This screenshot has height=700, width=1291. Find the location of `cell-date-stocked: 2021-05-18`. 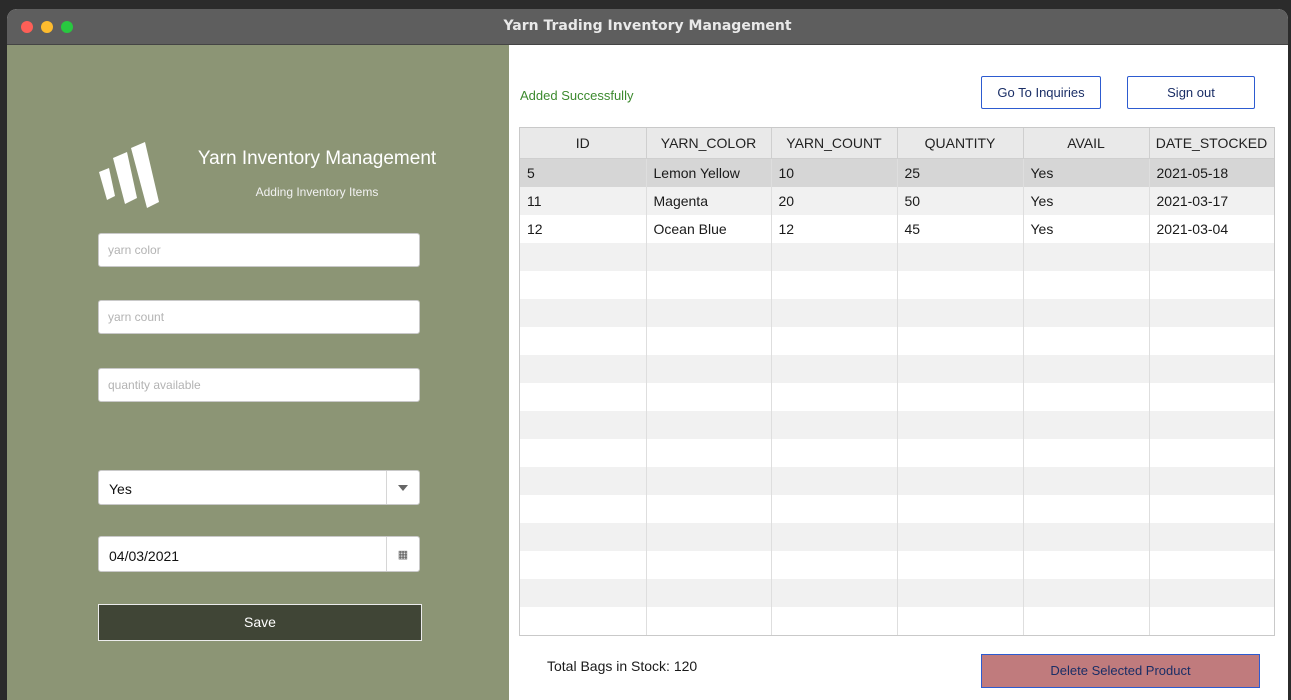

cell-date-stocked: 2021-05-18 is located at coordinates (1211, 172).